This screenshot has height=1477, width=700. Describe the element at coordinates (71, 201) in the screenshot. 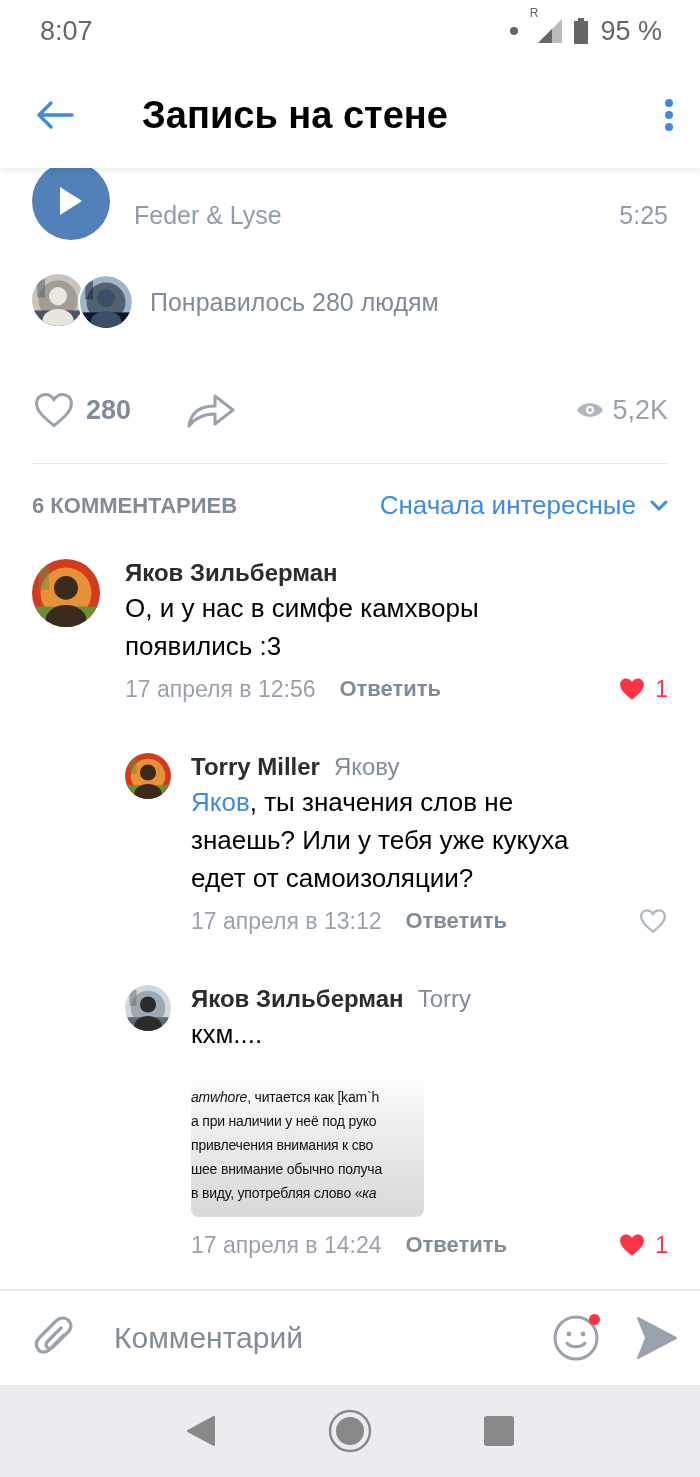

I see `play-icon` at that location.